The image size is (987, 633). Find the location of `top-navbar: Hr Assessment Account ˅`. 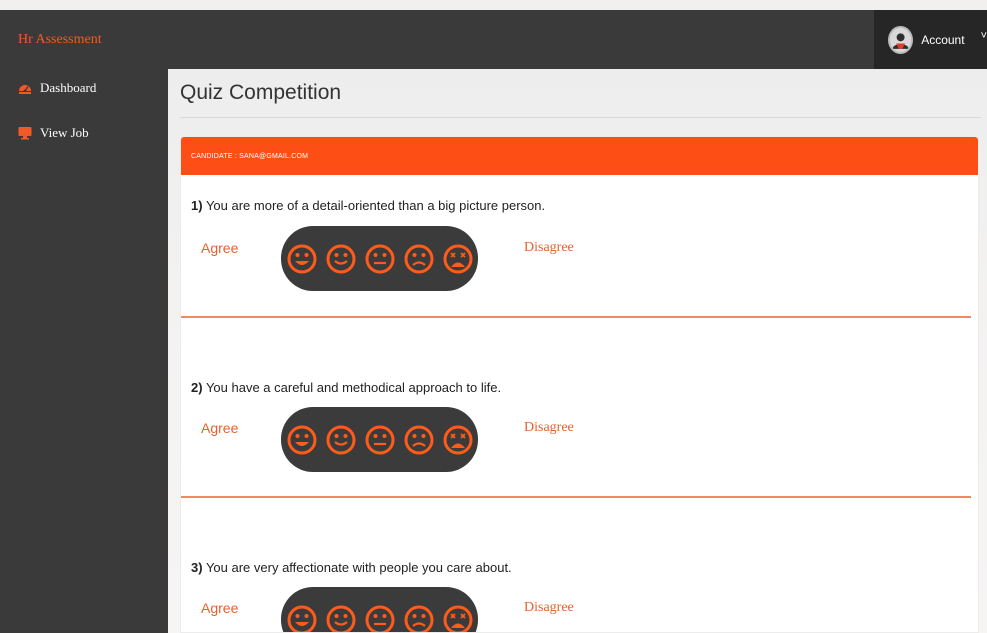

top-navbar: Hr Assessment Account ˅ is located at coordinates (493, 39).